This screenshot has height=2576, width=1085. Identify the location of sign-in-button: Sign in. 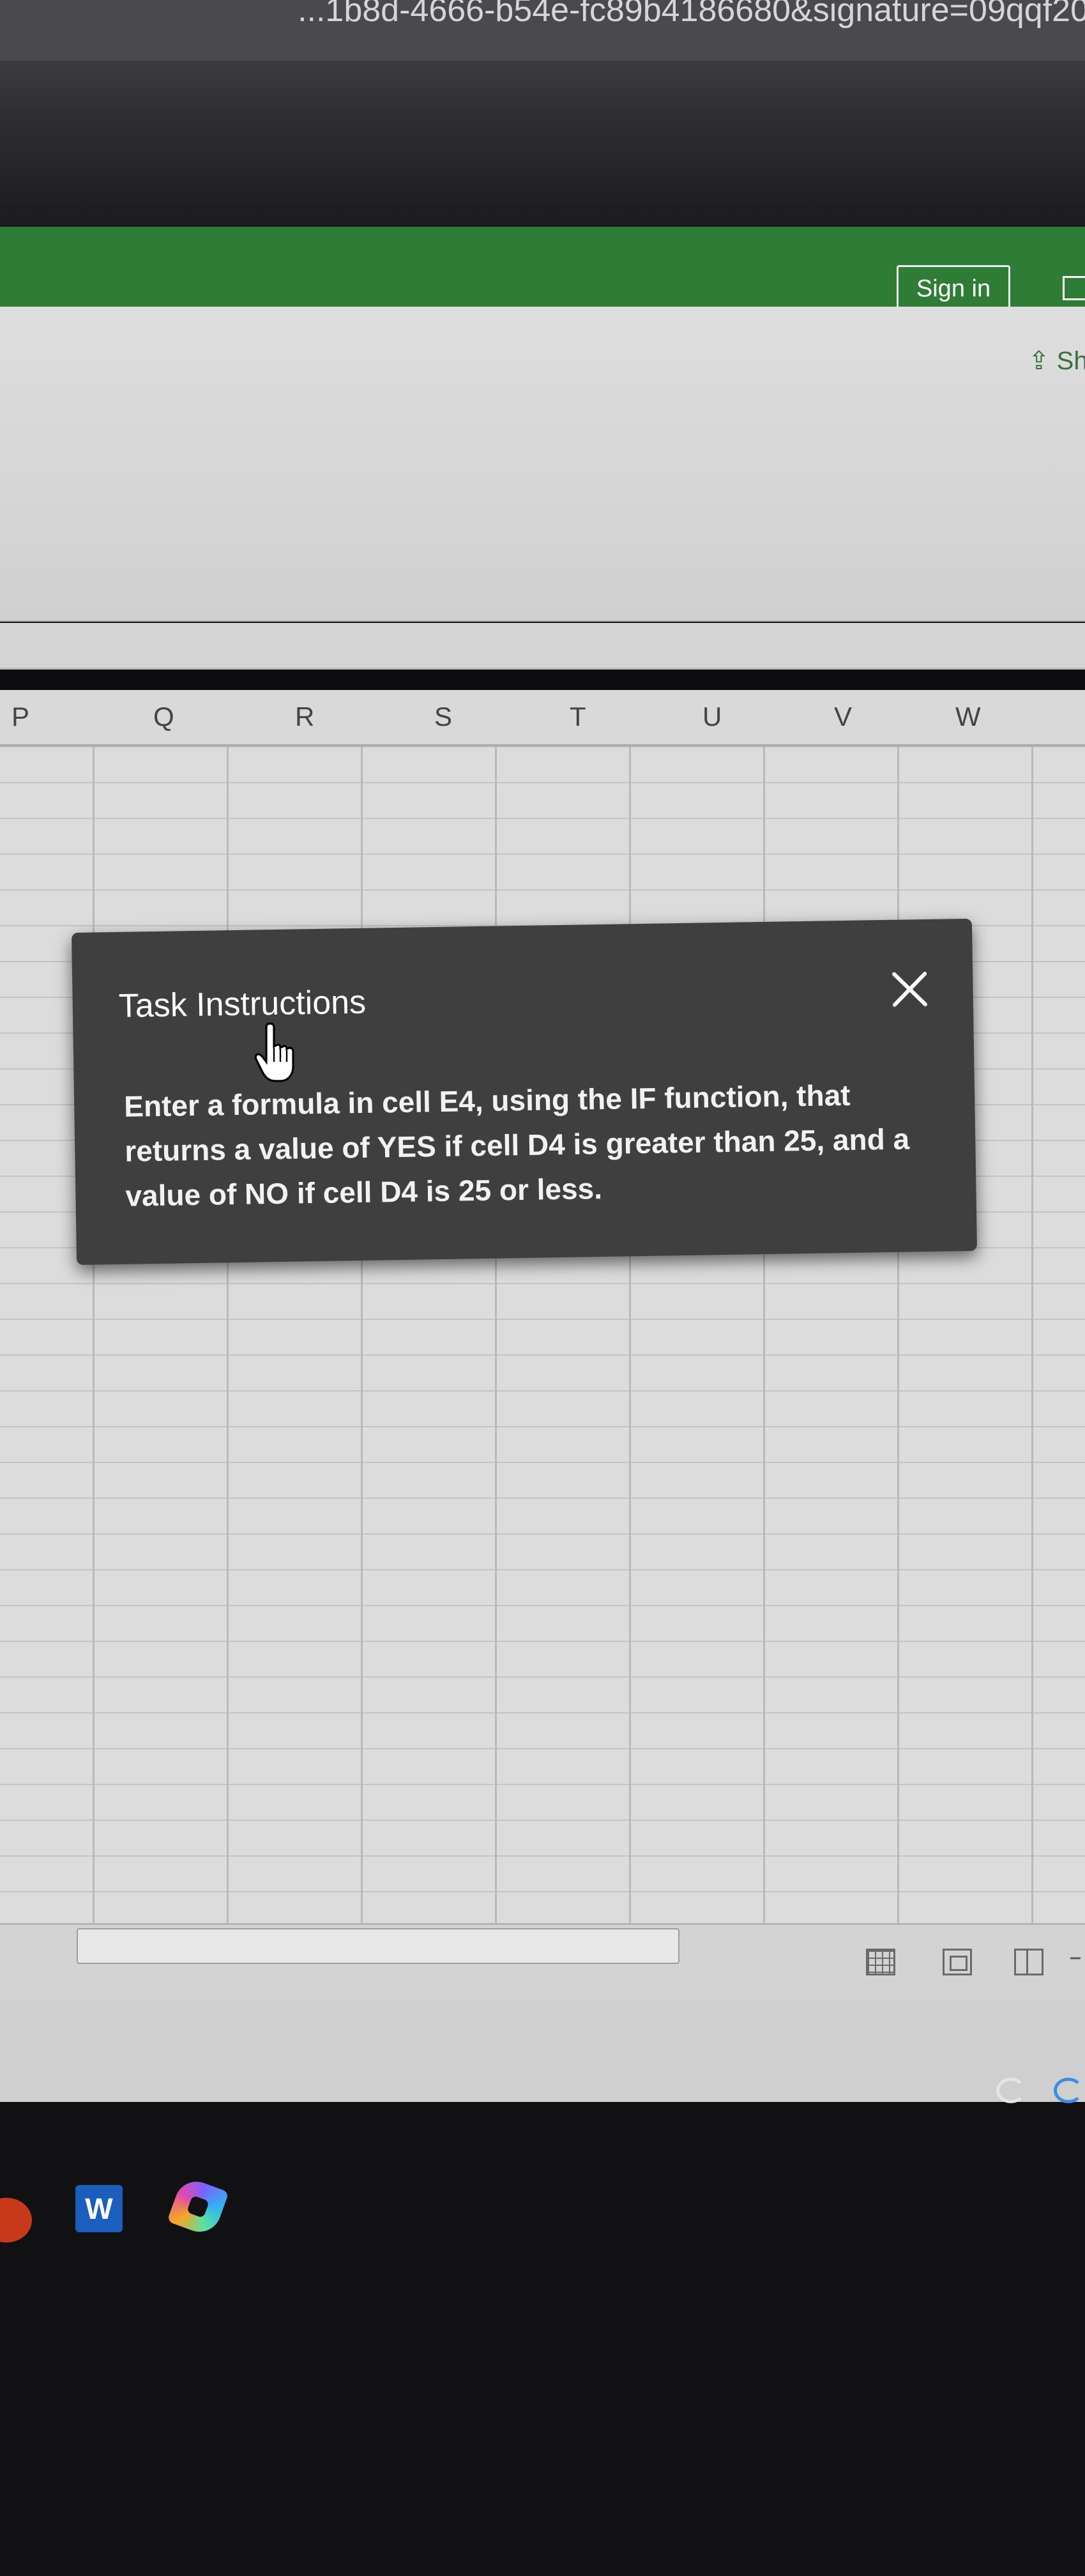
(953, 288).